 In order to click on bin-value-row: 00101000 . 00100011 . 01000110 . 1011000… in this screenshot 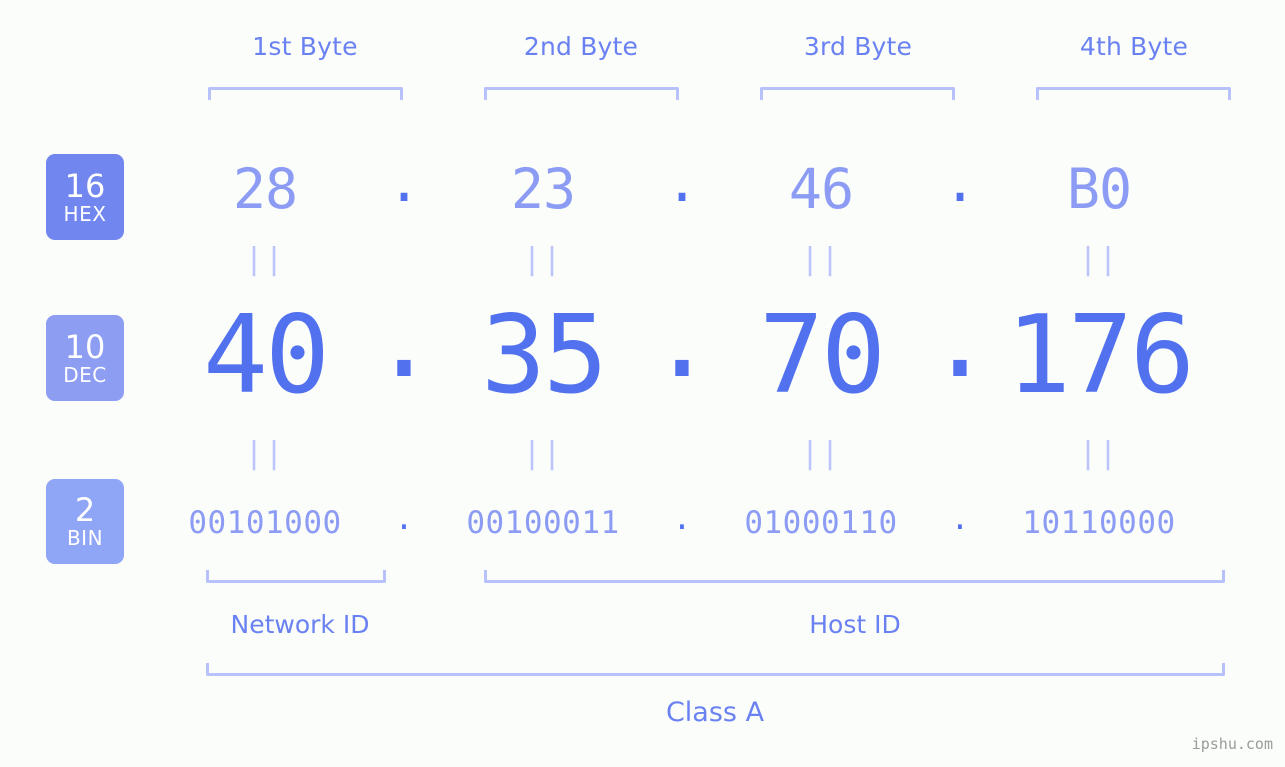, I will do `click(717, 522)`.